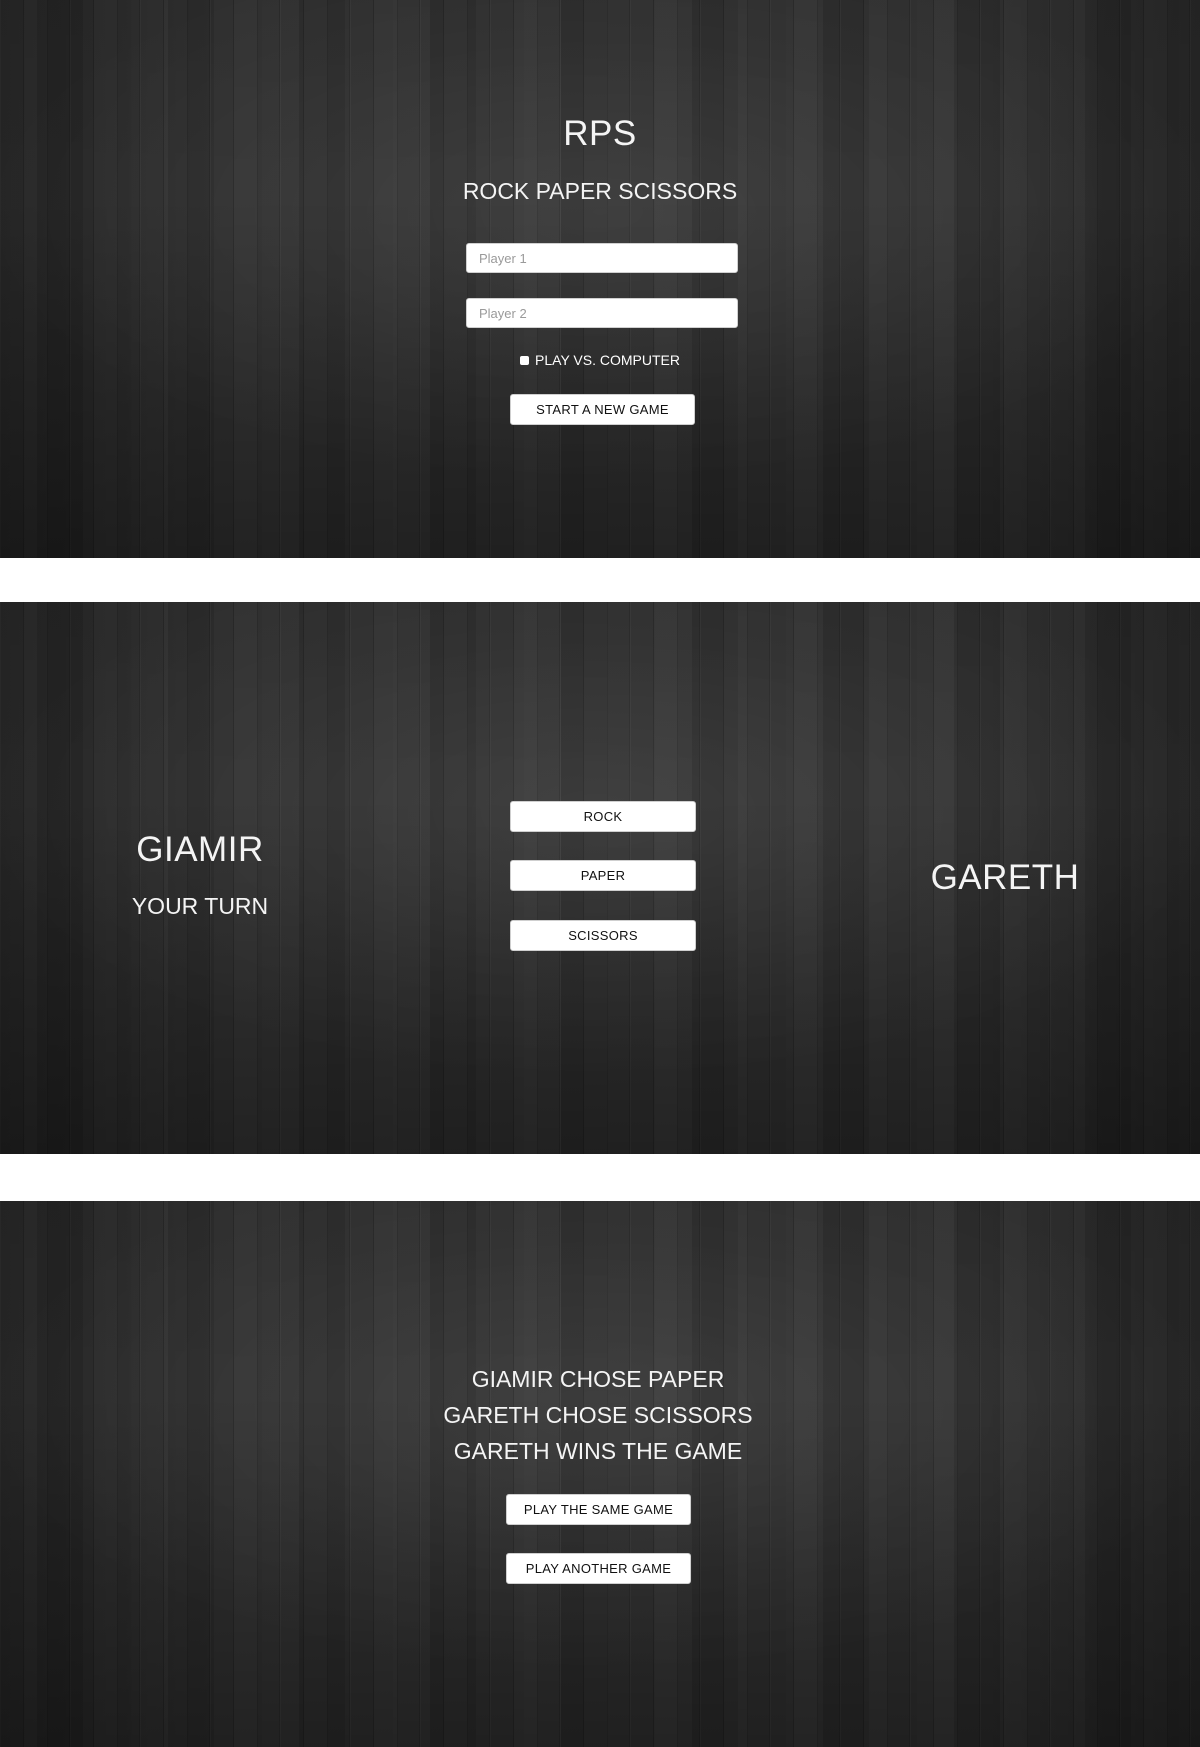  I want to click on vs-computer-option: PLAY VS. COMPUTER, so click(600, 360).